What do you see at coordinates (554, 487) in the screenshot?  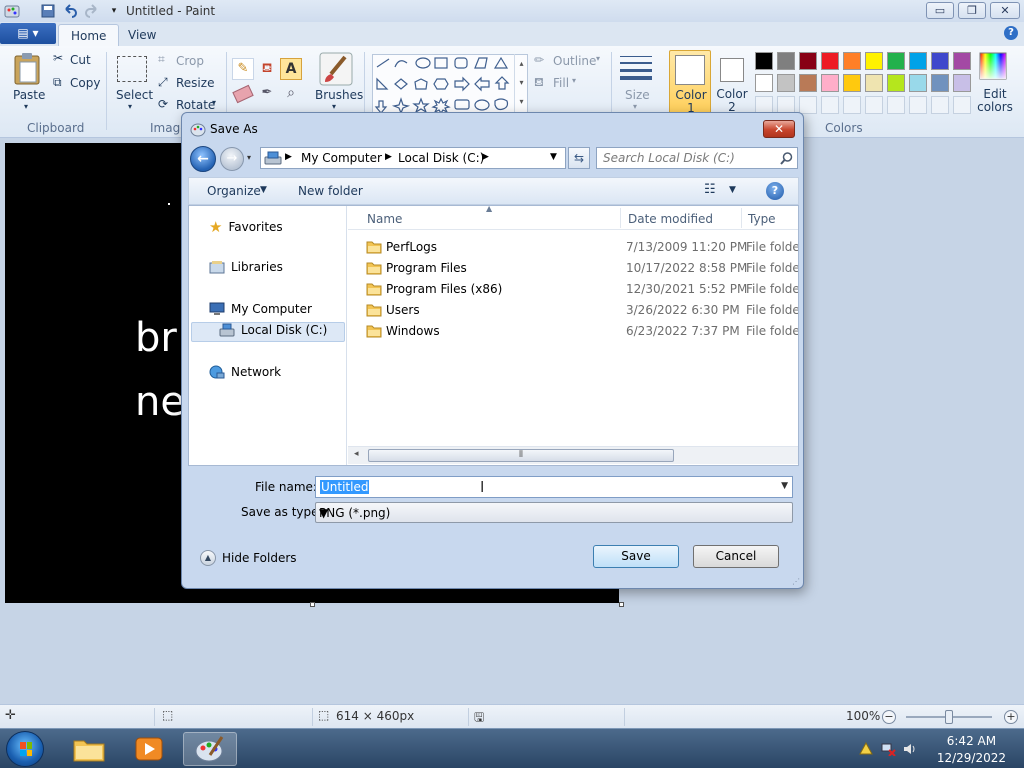 I see `file-name-input: Untitled ▼ I` at bounding box center [554, 487].